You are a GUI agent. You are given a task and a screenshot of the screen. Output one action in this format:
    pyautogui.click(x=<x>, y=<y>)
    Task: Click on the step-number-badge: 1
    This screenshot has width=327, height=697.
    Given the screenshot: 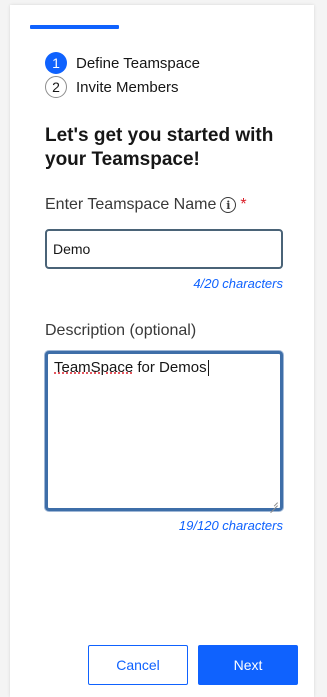 What is the action you would take?
    pyautogui.click(x=56, y=63)
    